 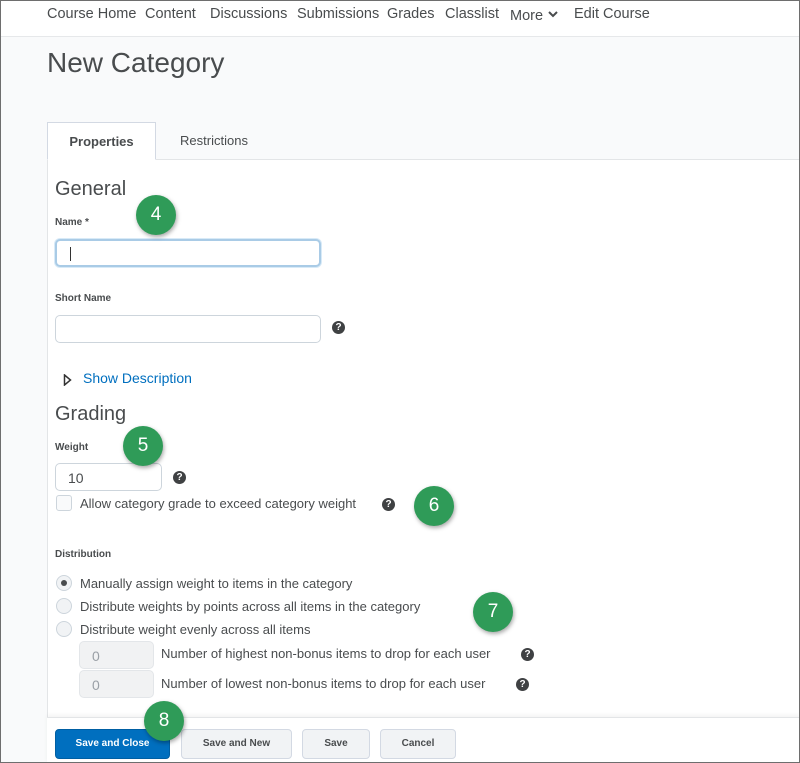 What do you see at coordinates (64, 629) in the screenshot?
I see `radio-distribute-evenly` at bounding box center [64, 629].